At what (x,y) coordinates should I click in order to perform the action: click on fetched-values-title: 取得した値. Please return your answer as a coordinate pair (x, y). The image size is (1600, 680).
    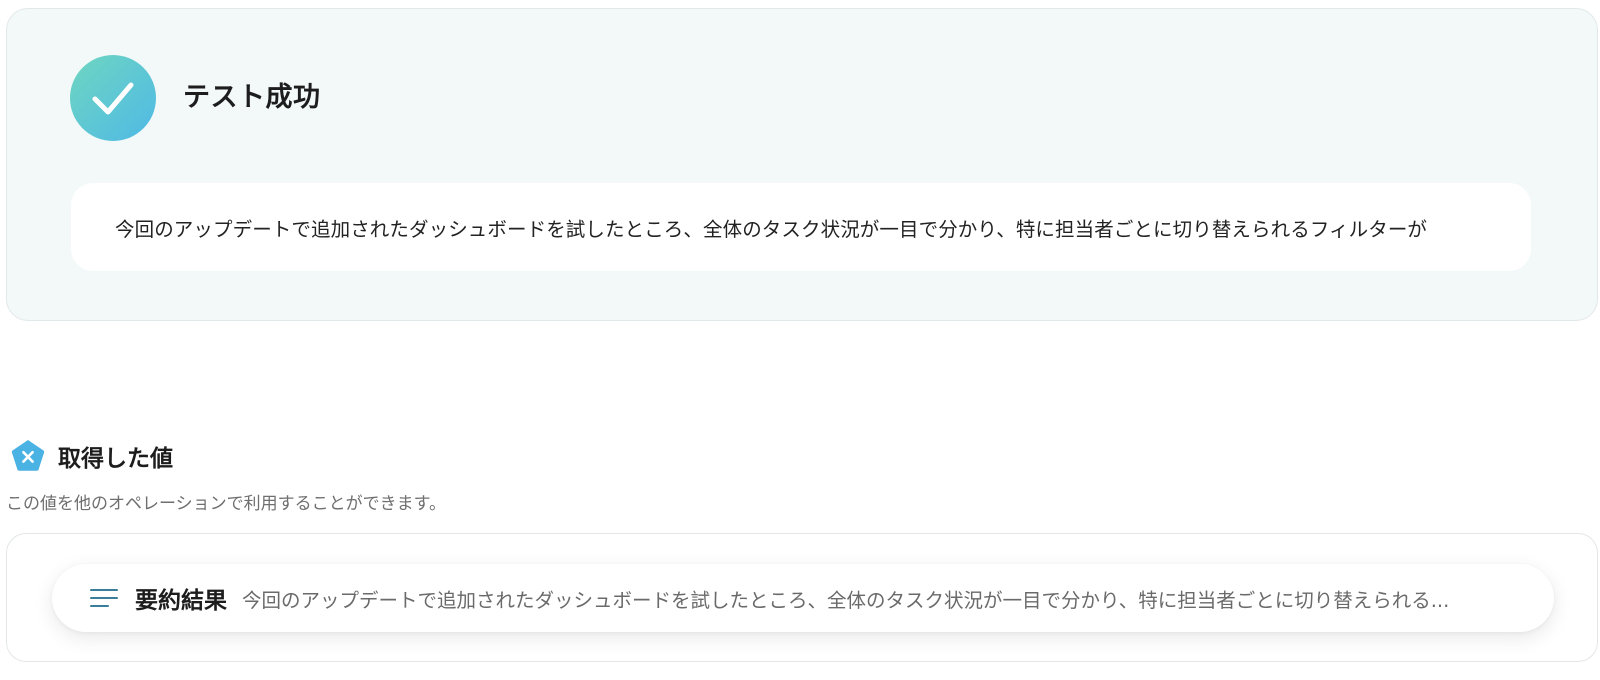
    Looking at the image, I should click on (115, 459).